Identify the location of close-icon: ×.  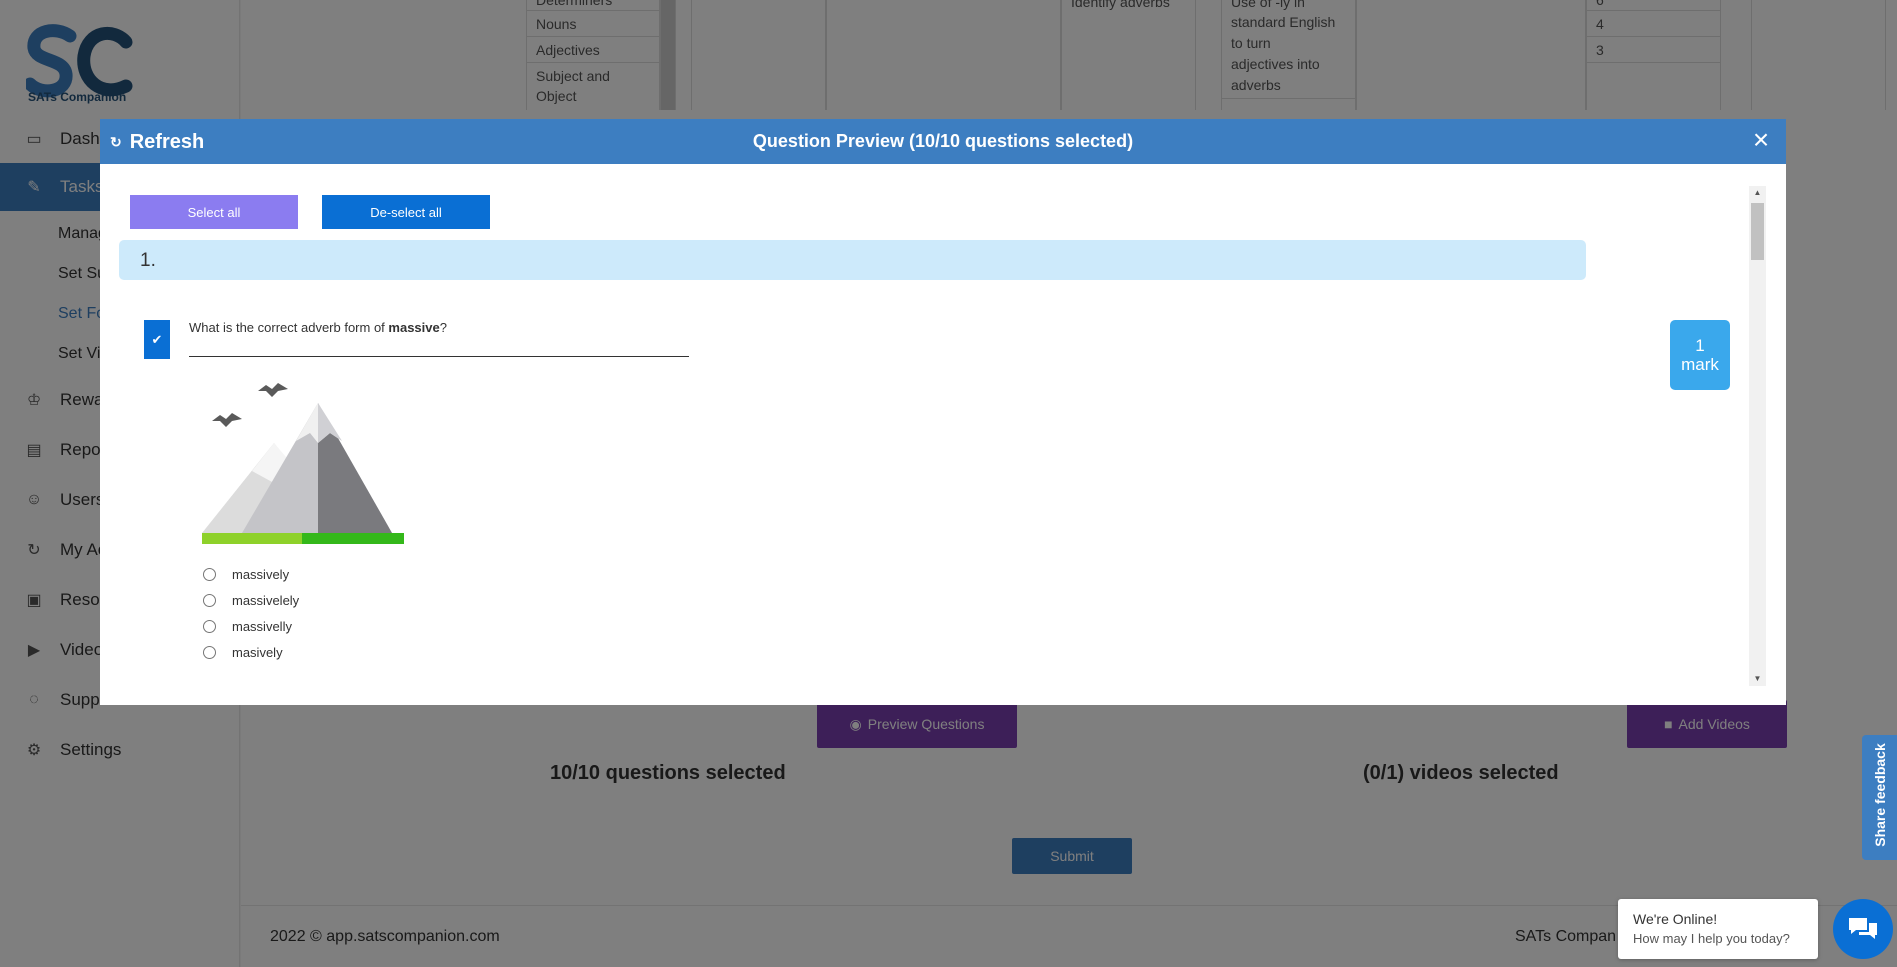
(1761, 140).